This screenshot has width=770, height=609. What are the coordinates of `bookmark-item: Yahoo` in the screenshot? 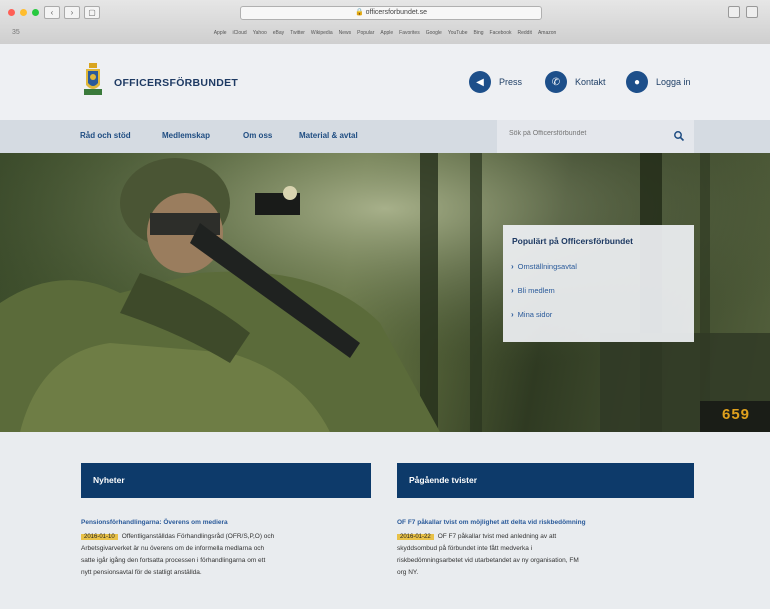 It's located at (260, 33).